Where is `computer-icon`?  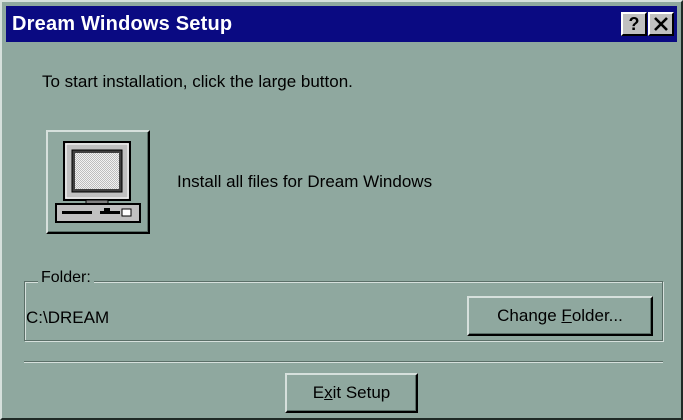 computer-icon is located at coordinates (98, 182).